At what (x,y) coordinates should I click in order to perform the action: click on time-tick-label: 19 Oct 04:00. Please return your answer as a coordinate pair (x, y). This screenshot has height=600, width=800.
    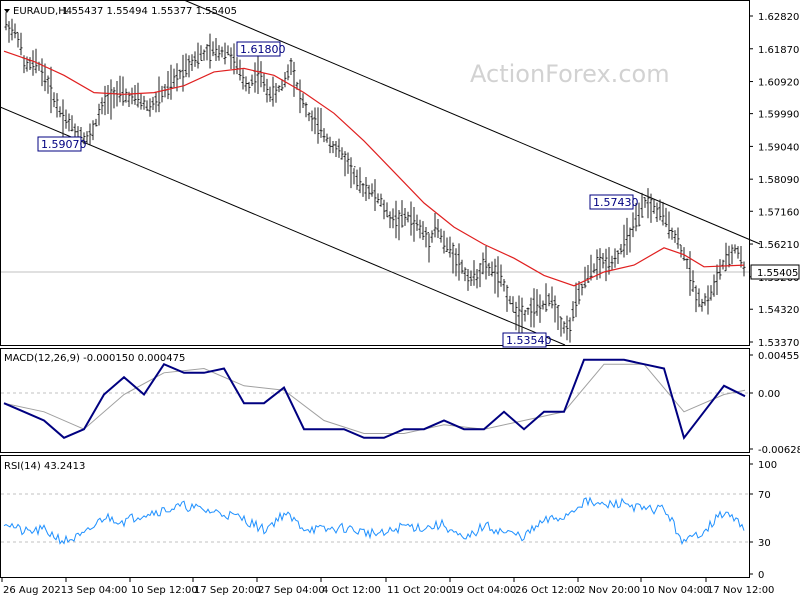
    Looking at the image, I should click on (483, 590).